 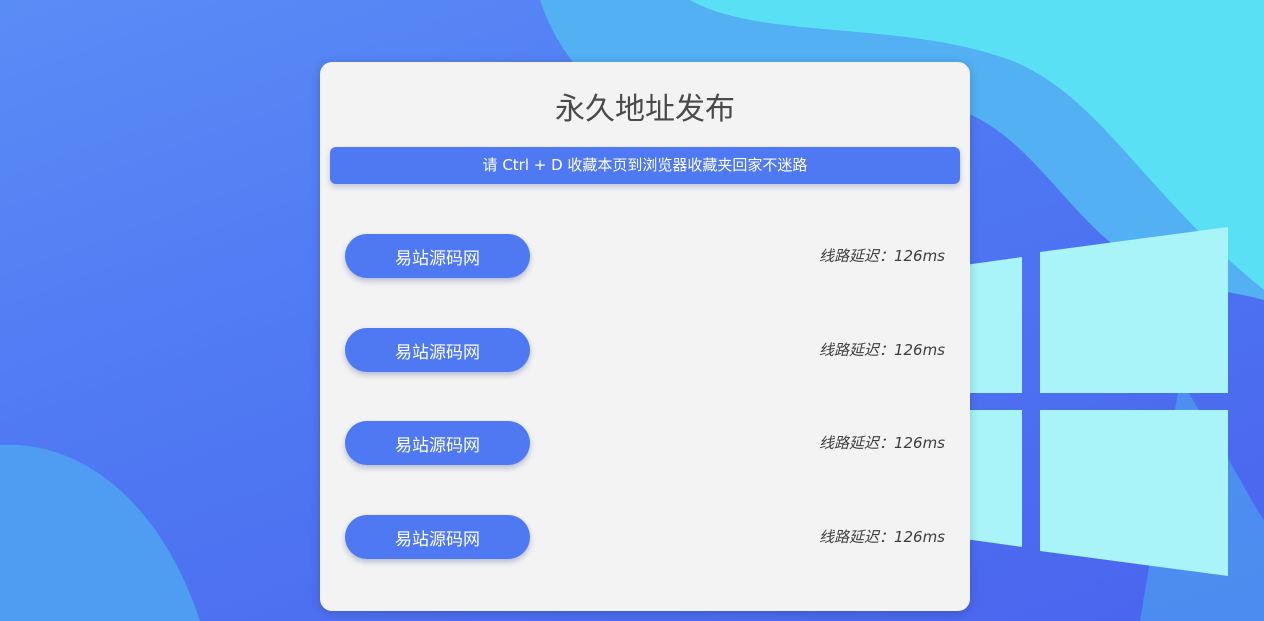 I want to click on line-row-1: 易站源码网 线路延迟：126ms, so click(x=645, y=256).